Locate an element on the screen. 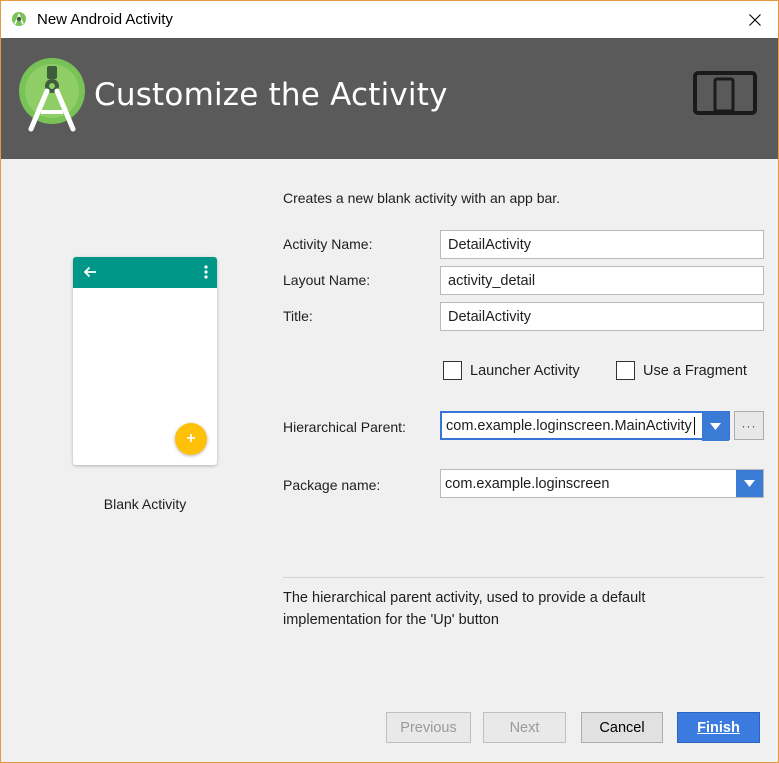 The height and width of the screenshot is (763, 779). next-button: Next is located at coordinates (524, 727).